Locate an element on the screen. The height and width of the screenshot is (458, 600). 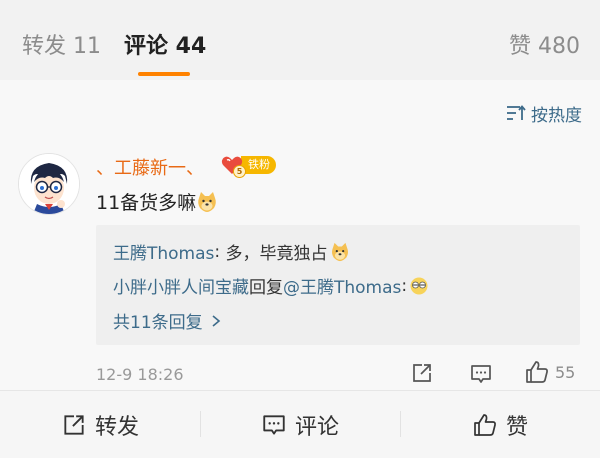
fan-badge: 5 铁粉 is located at coordinates (248, 165).